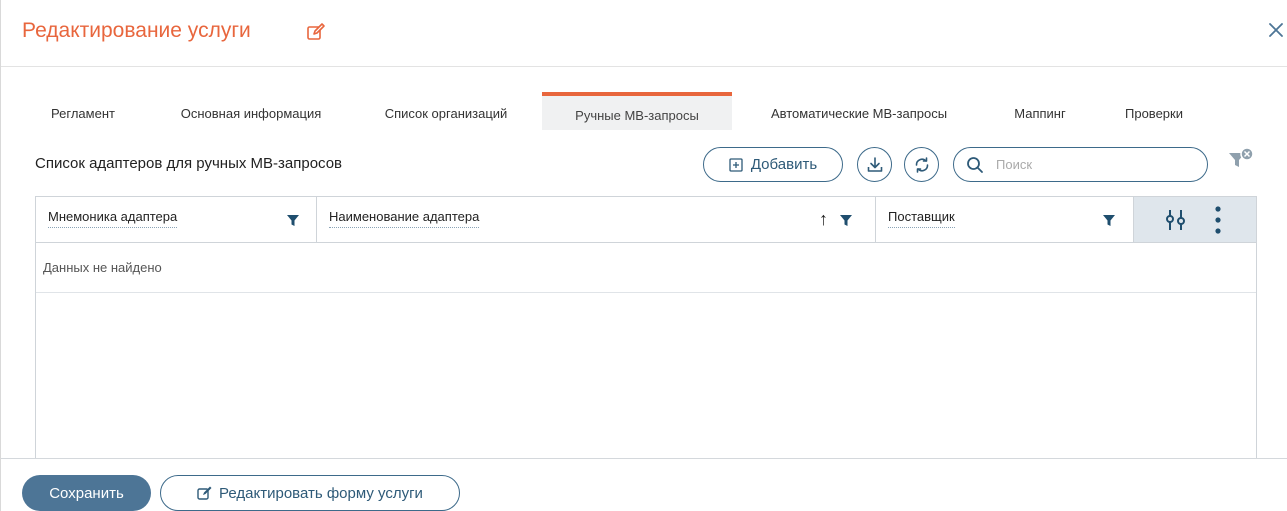  Describe the element at coordinates (1276, 30) in the screenshot. I see `close-icon` at that location.